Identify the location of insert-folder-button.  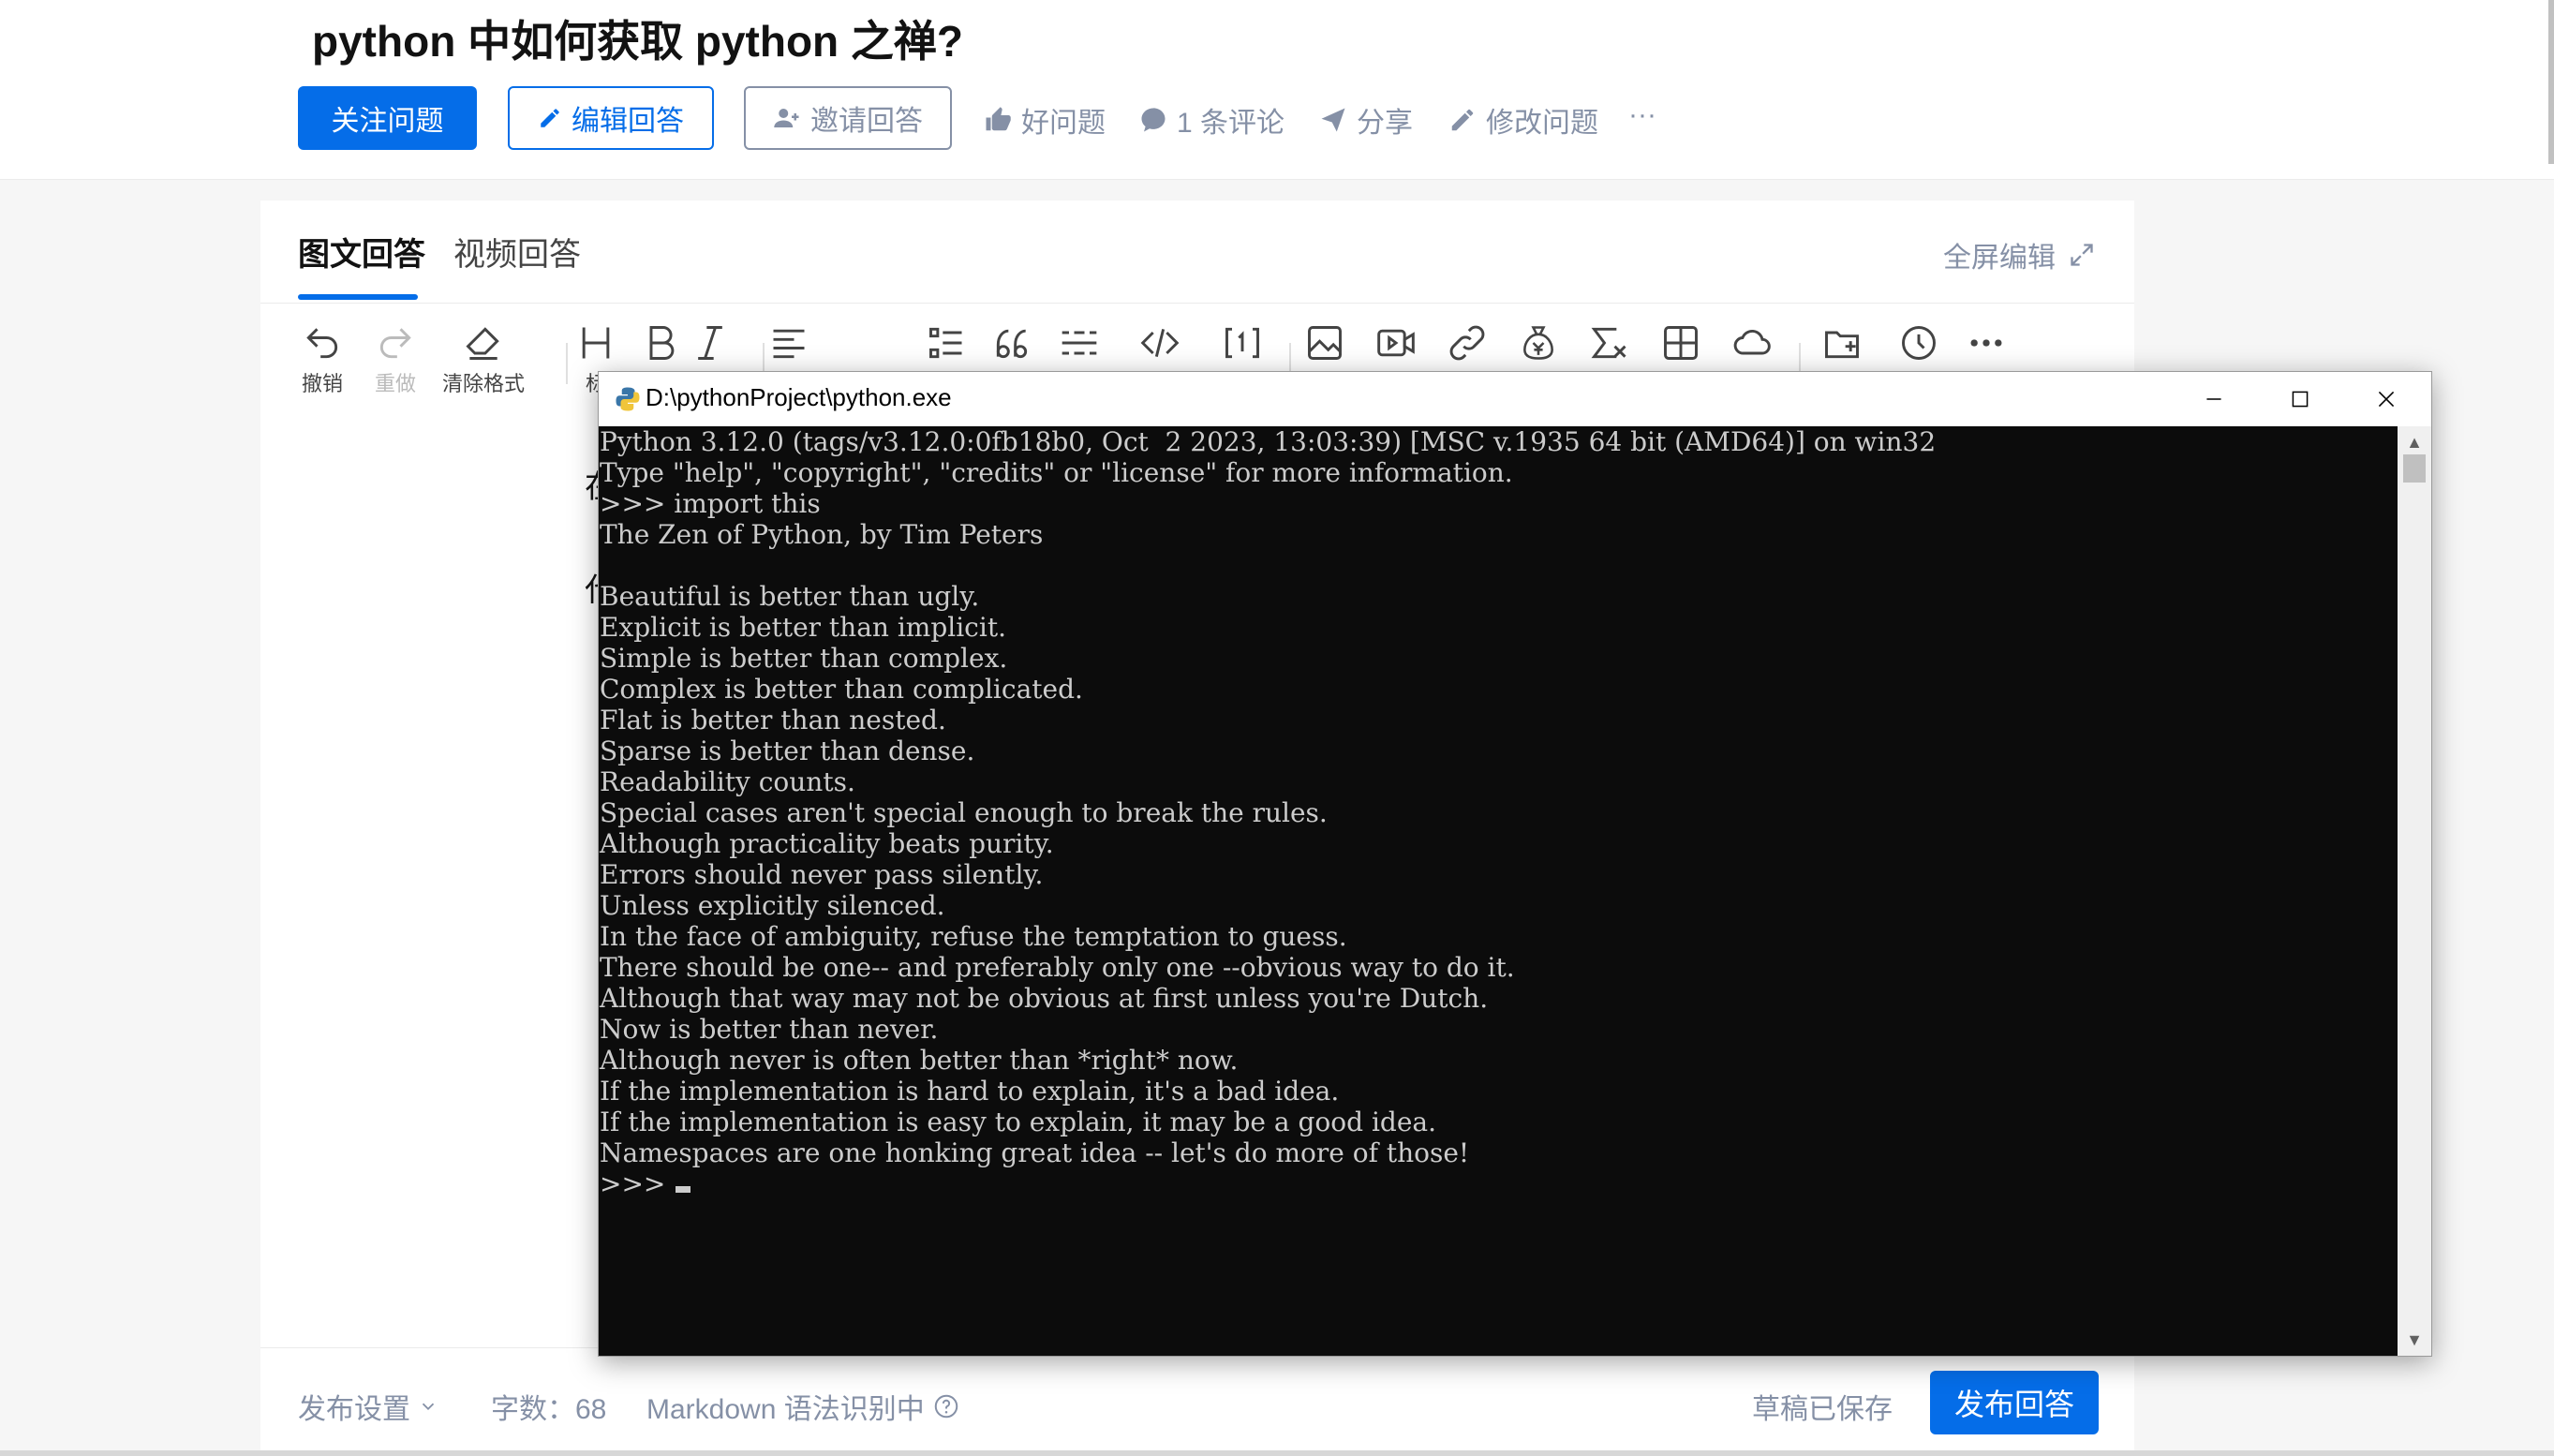
(1842, 343).